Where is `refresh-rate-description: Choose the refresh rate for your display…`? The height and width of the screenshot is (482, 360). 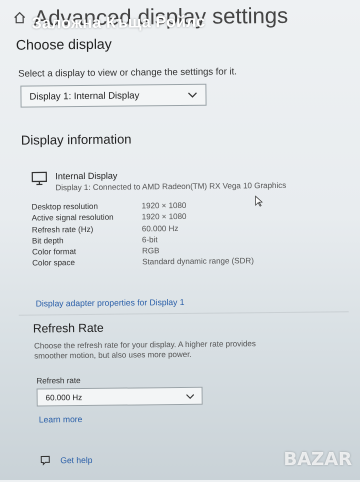 refresh-rate-description: Choose the refresh rate for your display… is located at coordinates (145, 350).